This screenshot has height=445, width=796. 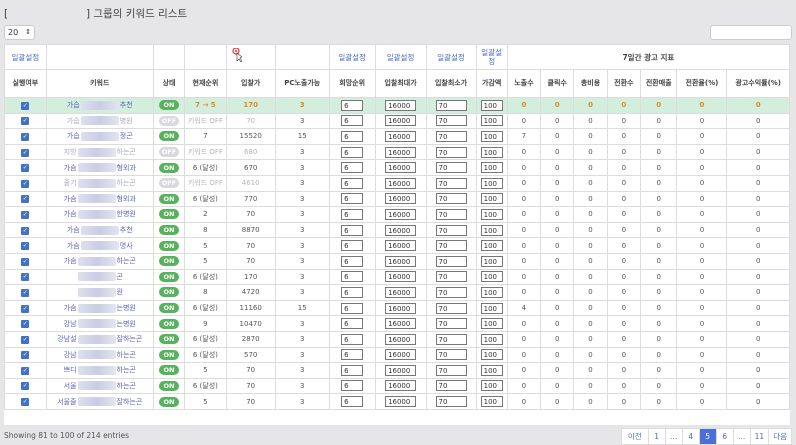 I want to click on page-button: 5, so click(x=707, y=436).